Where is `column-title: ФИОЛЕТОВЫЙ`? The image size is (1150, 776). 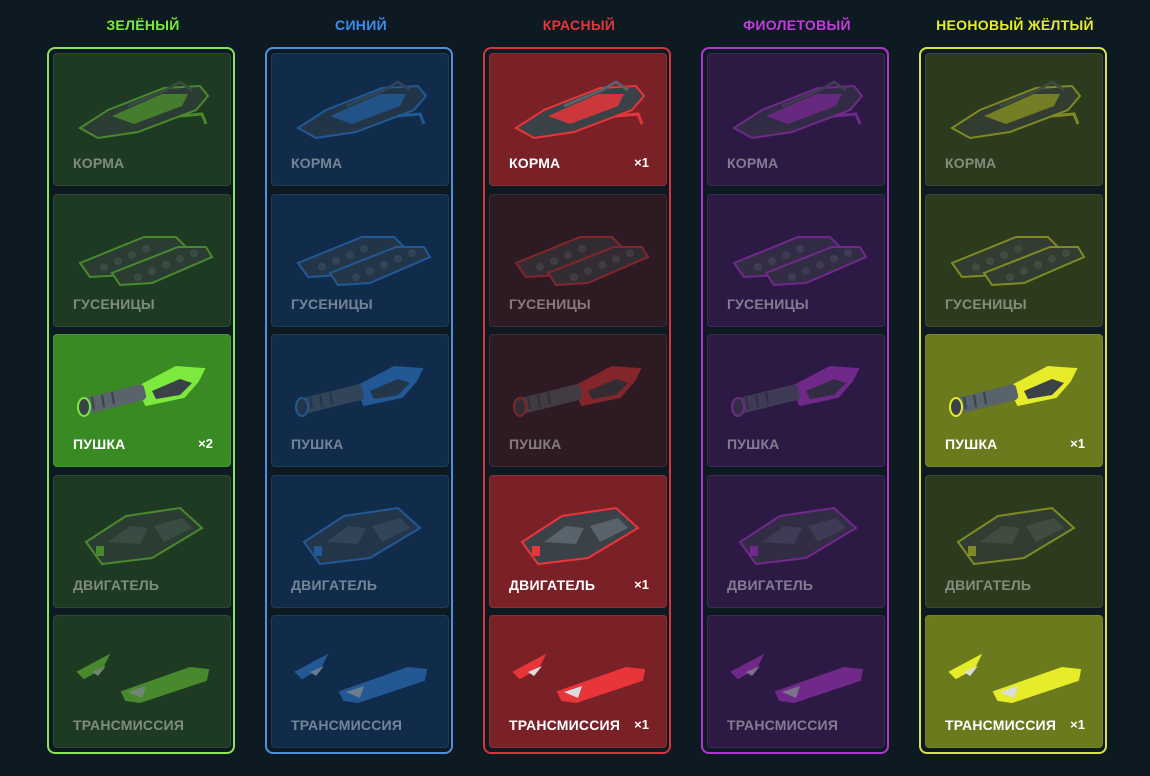 column-title: ФИОЛЕТОВЫЙ is located at coordinates (797, 25).